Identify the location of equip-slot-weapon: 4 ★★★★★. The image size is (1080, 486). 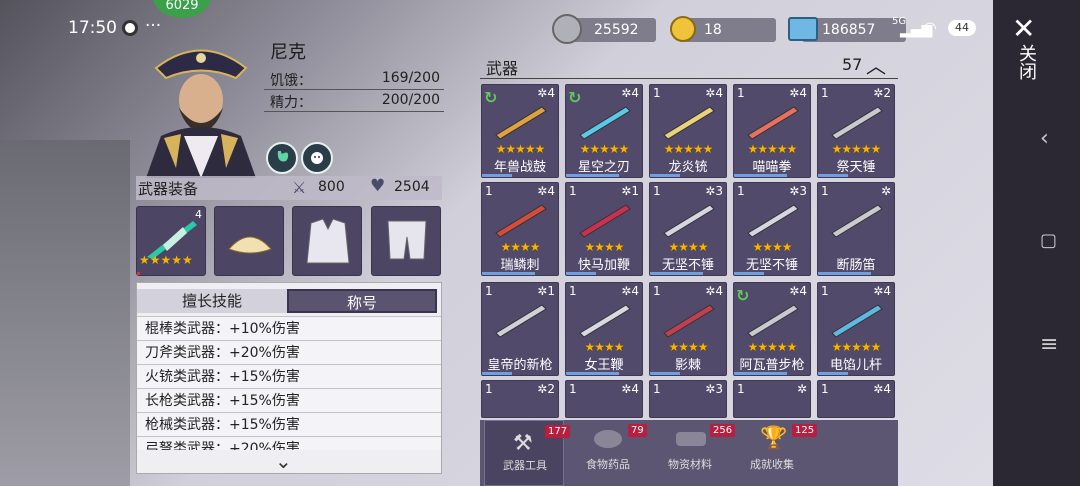
(171, 241).